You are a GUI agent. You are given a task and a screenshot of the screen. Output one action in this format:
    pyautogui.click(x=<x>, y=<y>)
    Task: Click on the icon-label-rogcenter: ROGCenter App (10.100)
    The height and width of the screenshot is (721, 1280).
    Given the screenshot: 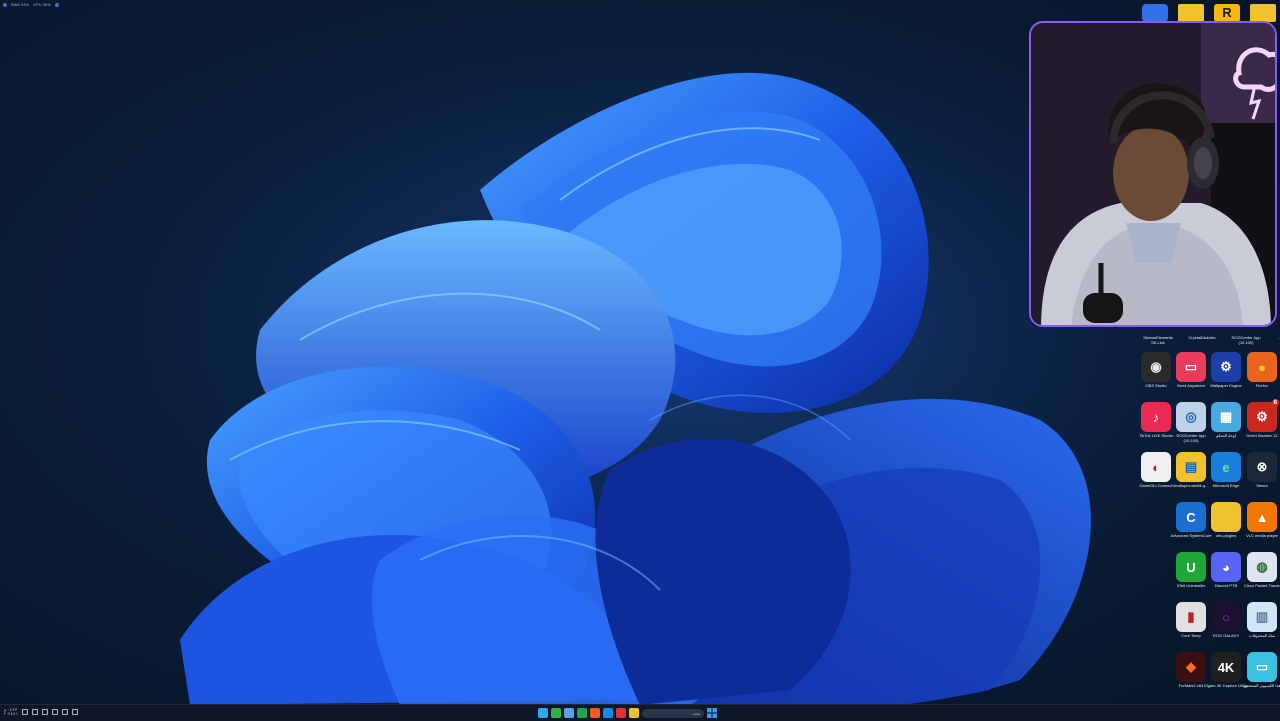 What is the action you would take?
    pyautogui.click(x=1246, y=340)
    